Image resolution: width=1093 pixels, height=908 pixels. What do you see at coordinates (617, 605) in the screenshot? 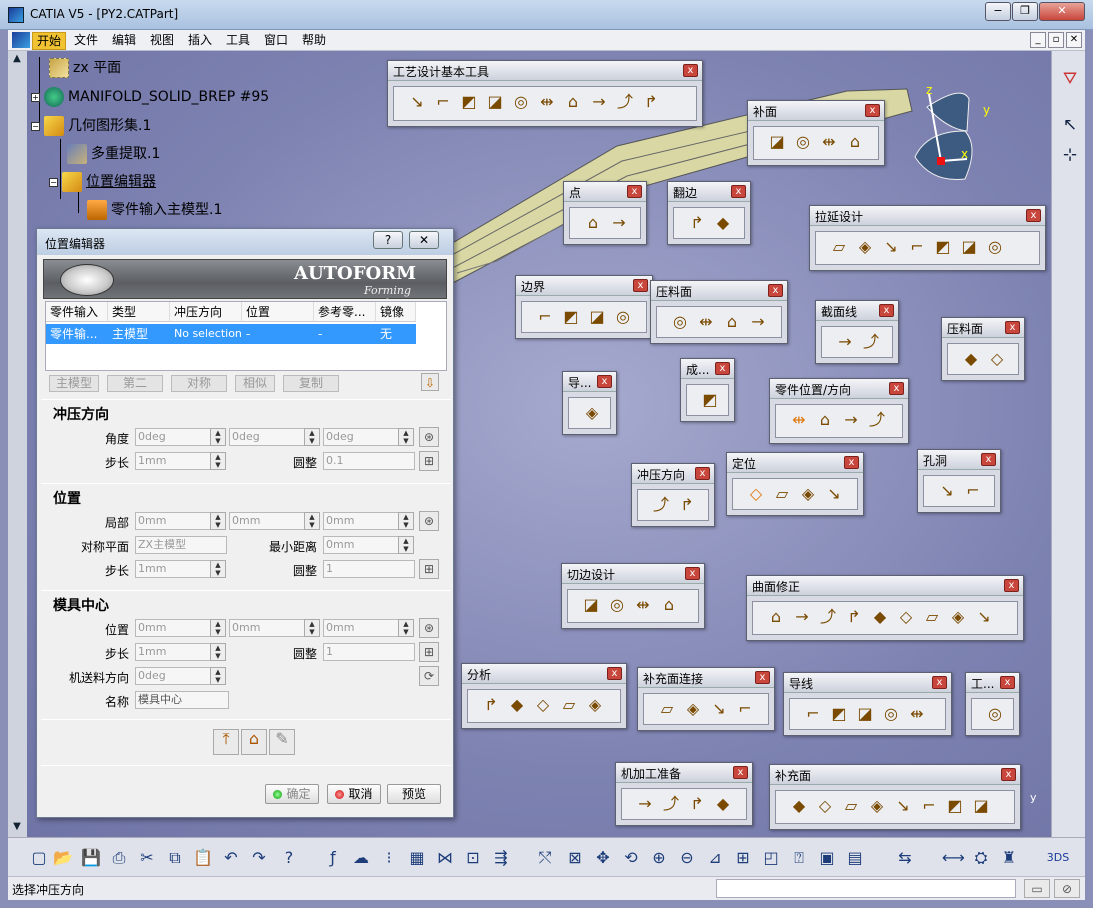
I see `trim-b-icon: ◎` at bounding box center [617, 605].